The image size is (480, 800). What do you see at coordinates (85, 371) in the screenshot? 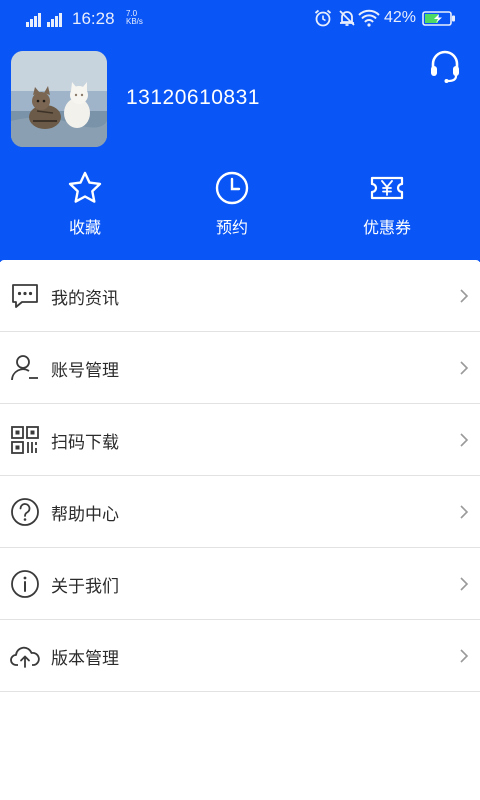
I see `menu-item-label: 账号管理` at bounding box center [85, 371].